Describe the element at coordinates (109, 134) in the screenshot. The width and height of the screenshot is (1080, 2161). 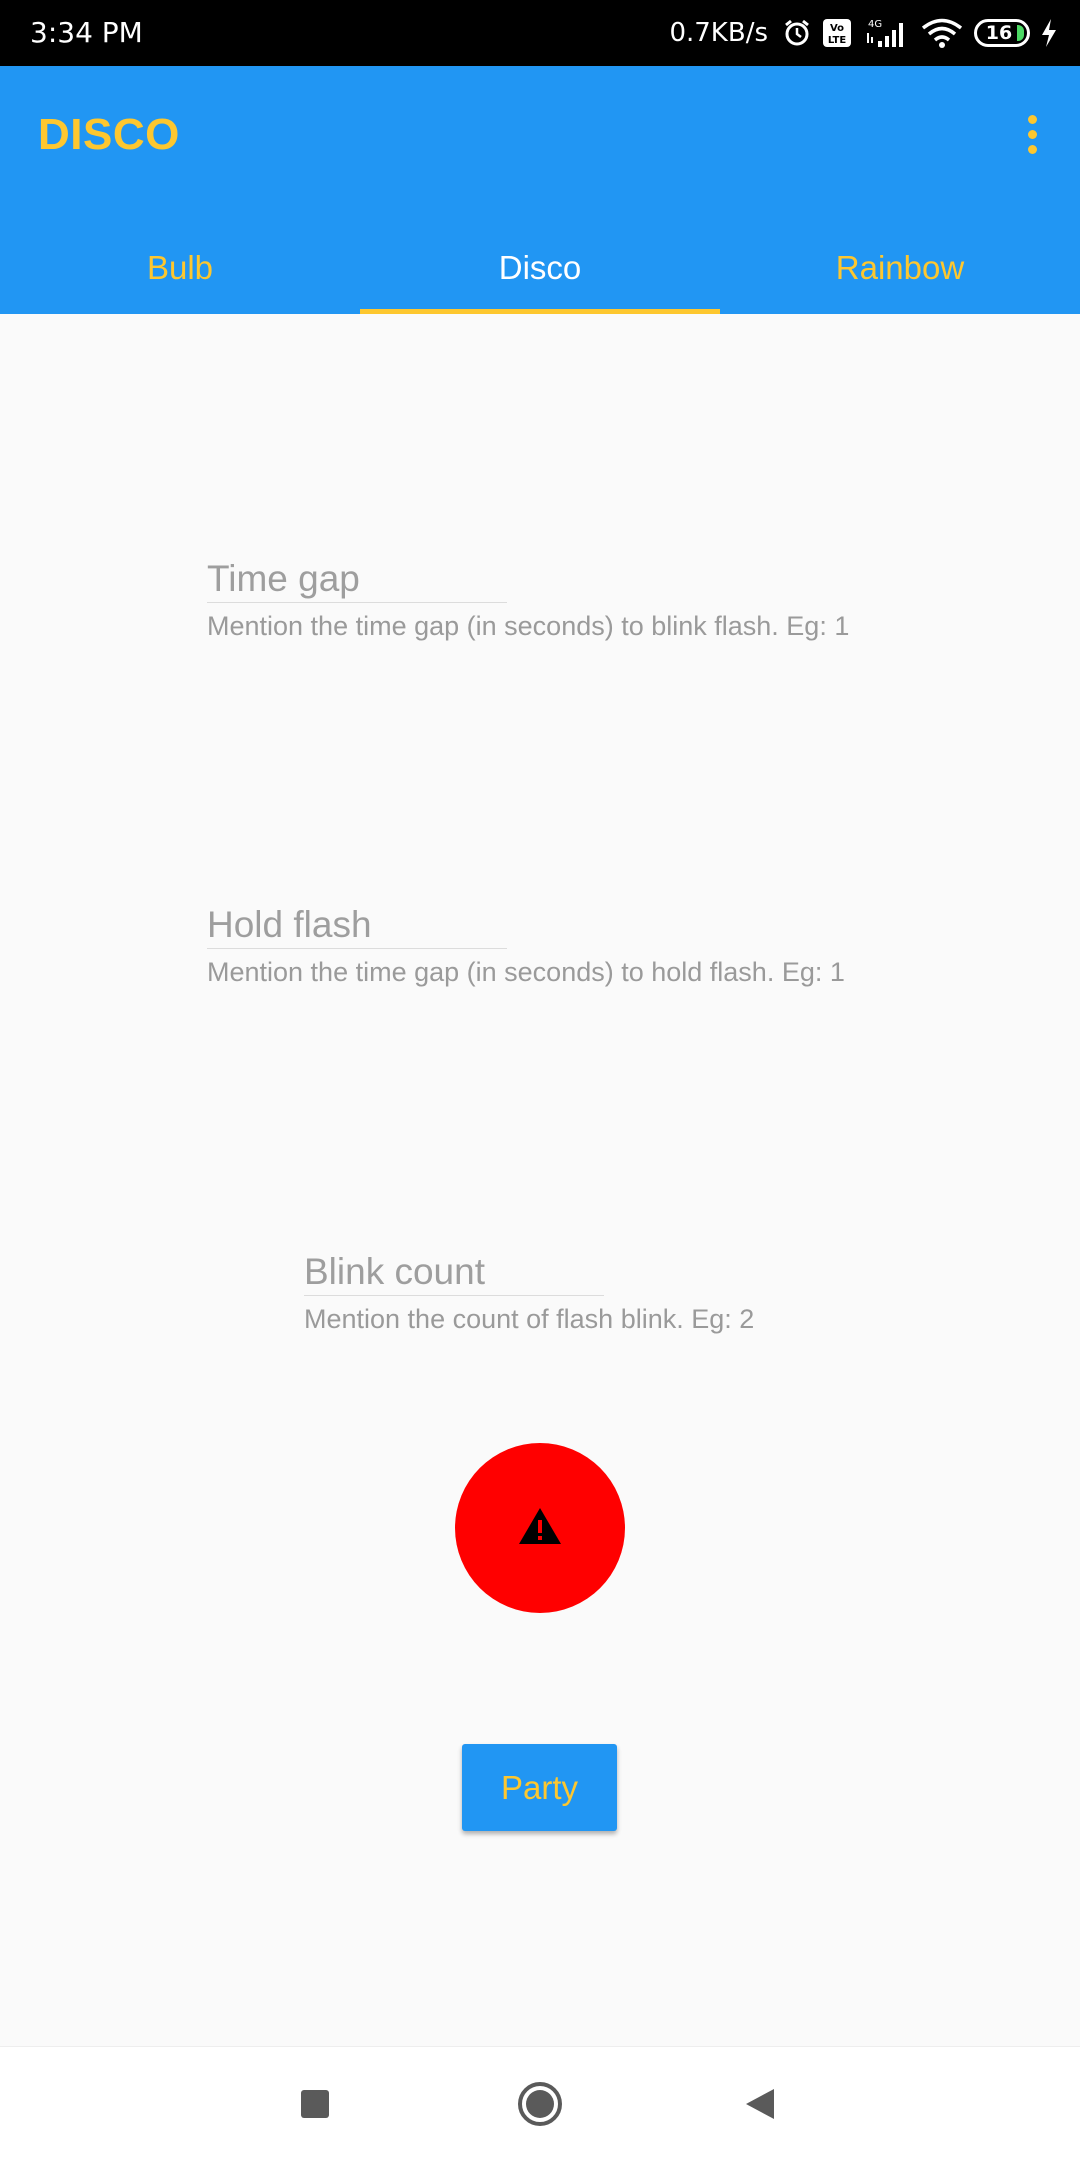
I see `app-title: DISCO` at that location.